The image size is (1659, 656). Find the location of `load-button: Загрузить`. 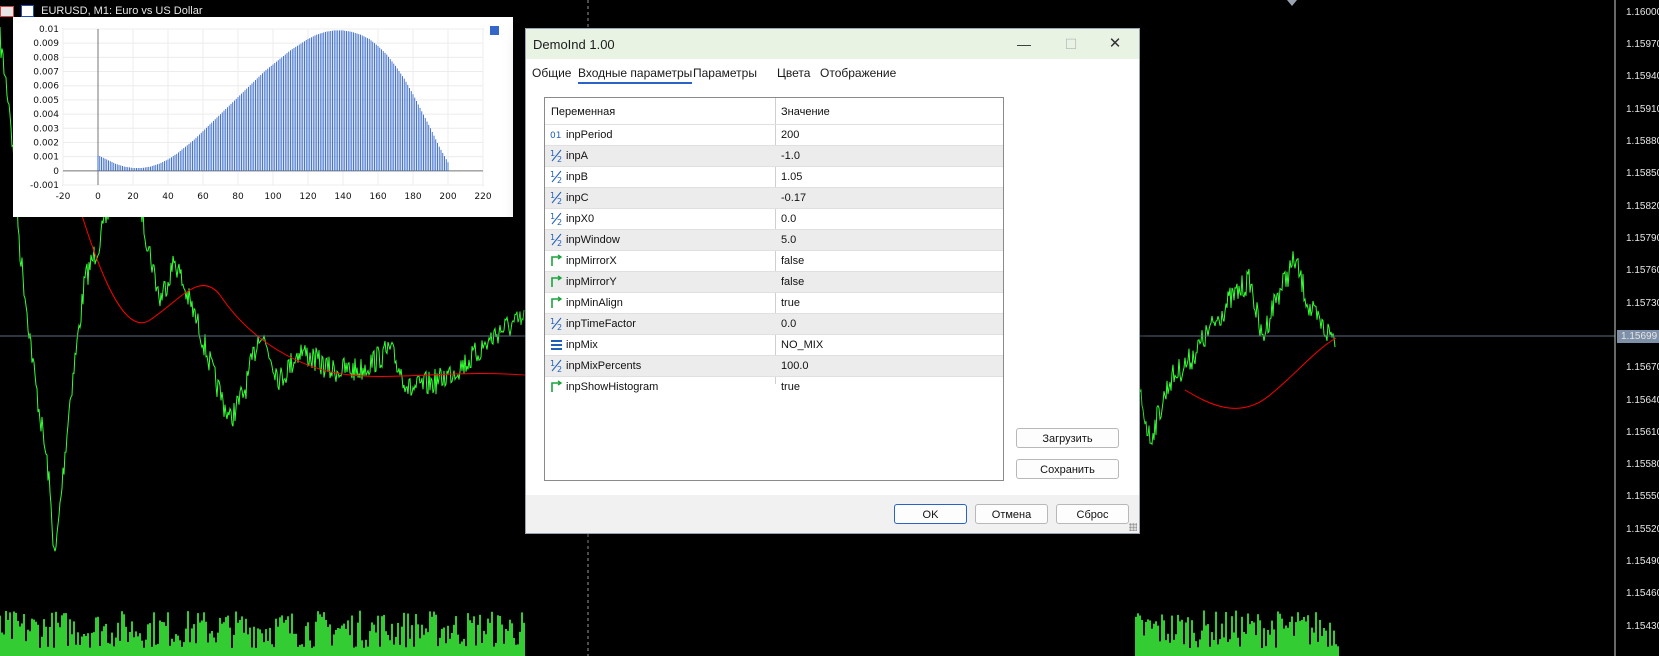

load-button: Загрузить is located at coordinates (1067, 438).